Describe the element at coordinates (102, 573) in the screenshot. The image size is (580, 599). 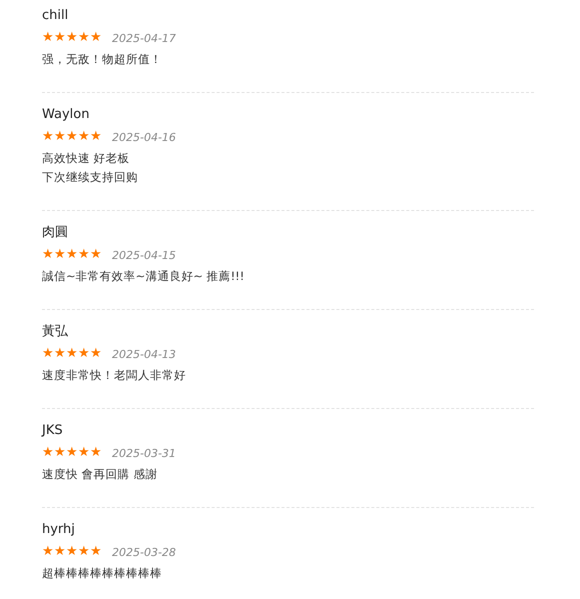
I see `review-text: 超棒棒棒棒棒棒棒棒棒` at that location.